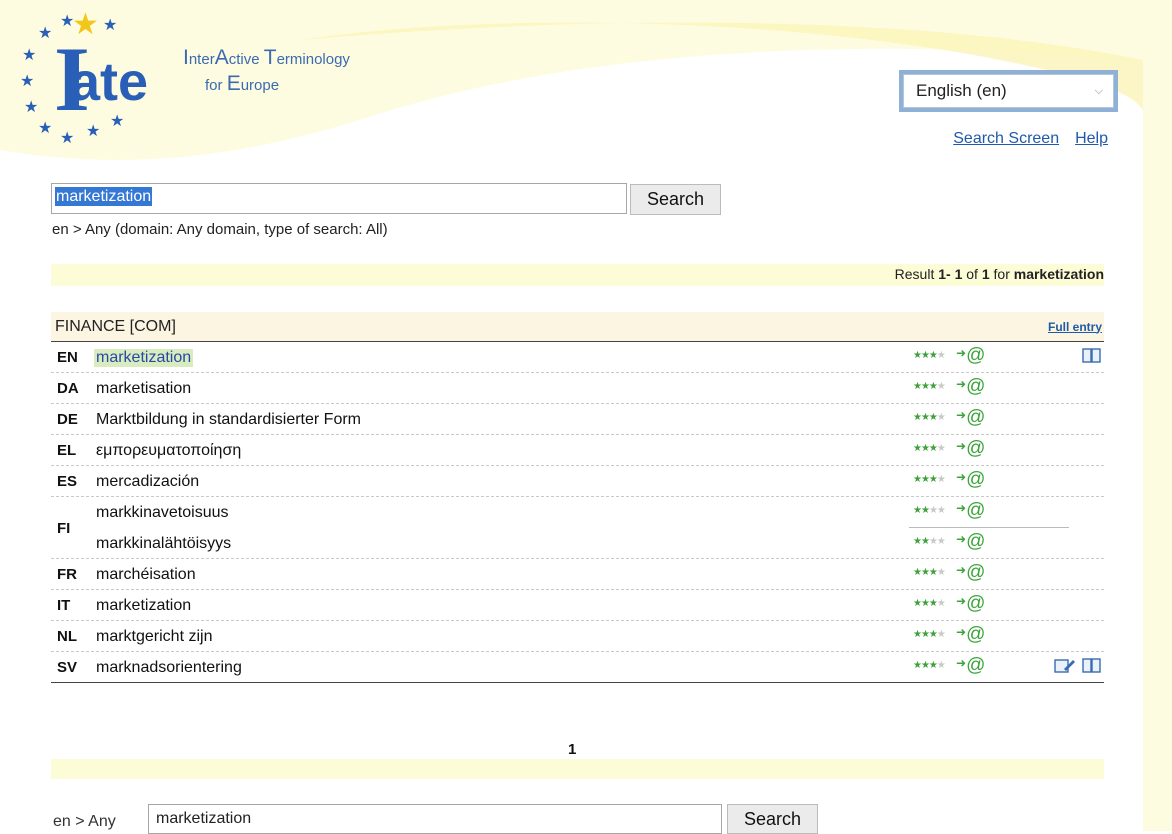  I want to click on table-row: FR marchéisation ★★★★ ➜@, so click(577, 574).